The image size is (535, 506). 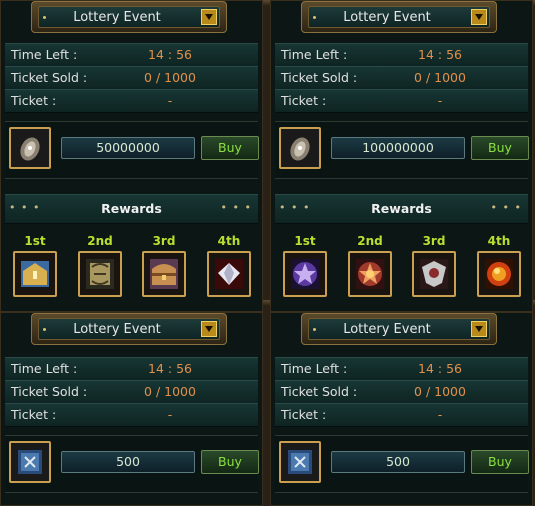 I want to click on red-star-emblem-icon, so click(x=370, y=274).